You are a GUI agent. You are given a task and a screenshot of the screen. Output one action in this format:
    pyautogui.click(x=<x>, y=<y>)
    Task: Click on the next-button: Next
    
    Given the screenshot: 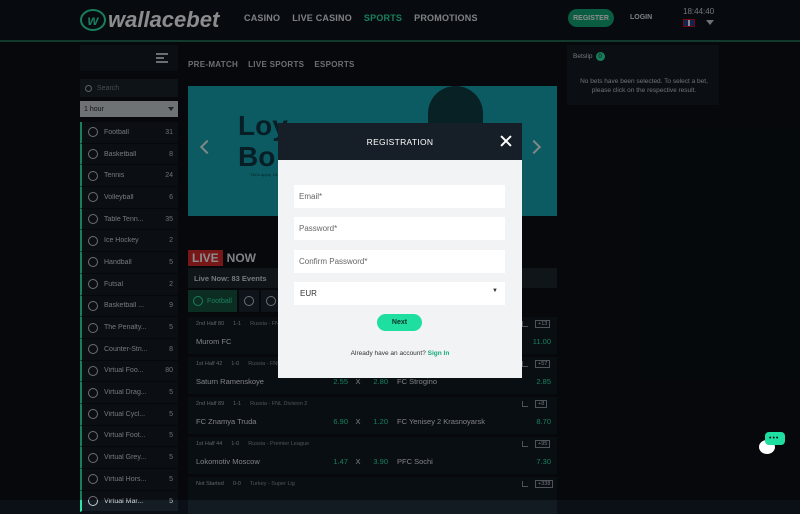 What is the action you would take?
    pyautogui.click(x=399, y=322)
    